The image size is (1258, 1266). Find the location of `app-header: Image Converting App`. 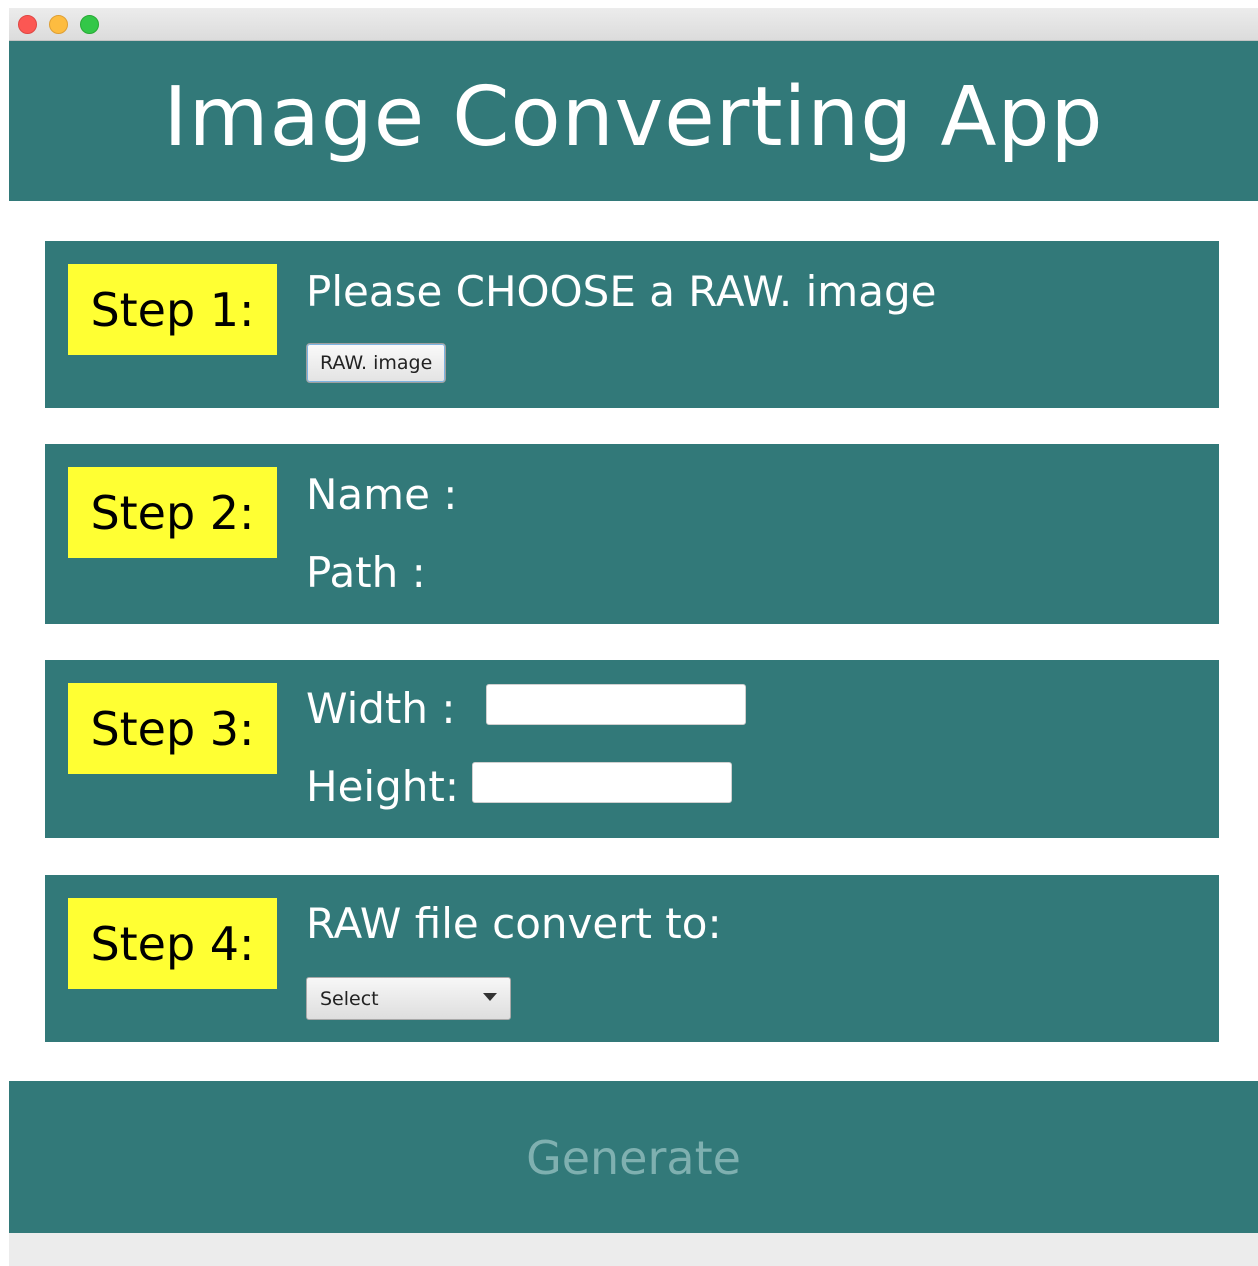

app-header: Image Converting App is located at coordinates (633, 121).